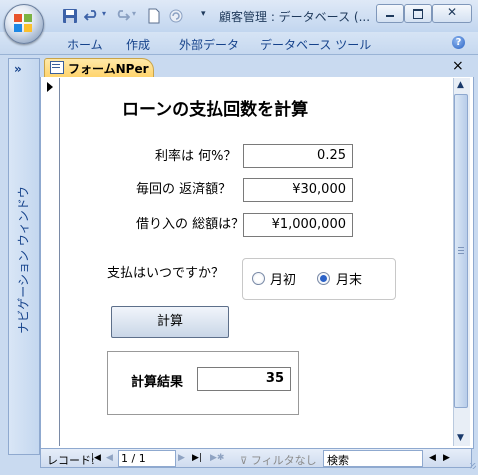 The image size is (478, 475). What do you see at coordinates (461, 251) in the screenshot?
I see `scrollbar-thumb` at bounding box center [461, 251].